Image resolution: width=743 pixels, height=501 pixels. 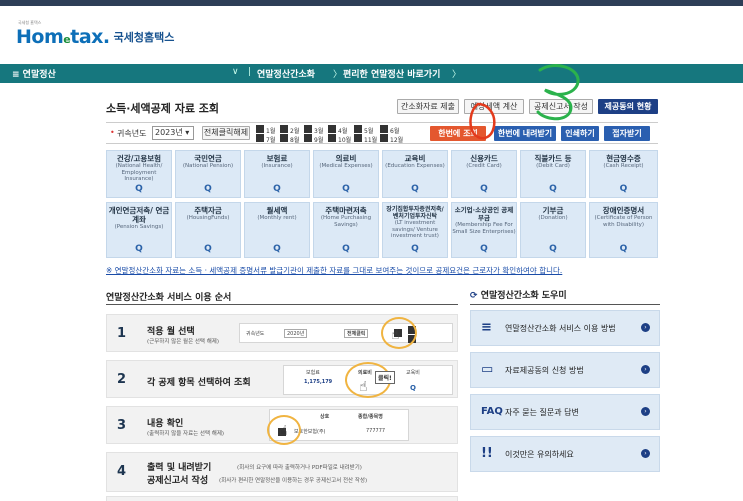 What do you see at coordinates (482, 121) in the screenshot?
I see `annotation-circle` at bounding box center [482, 121].